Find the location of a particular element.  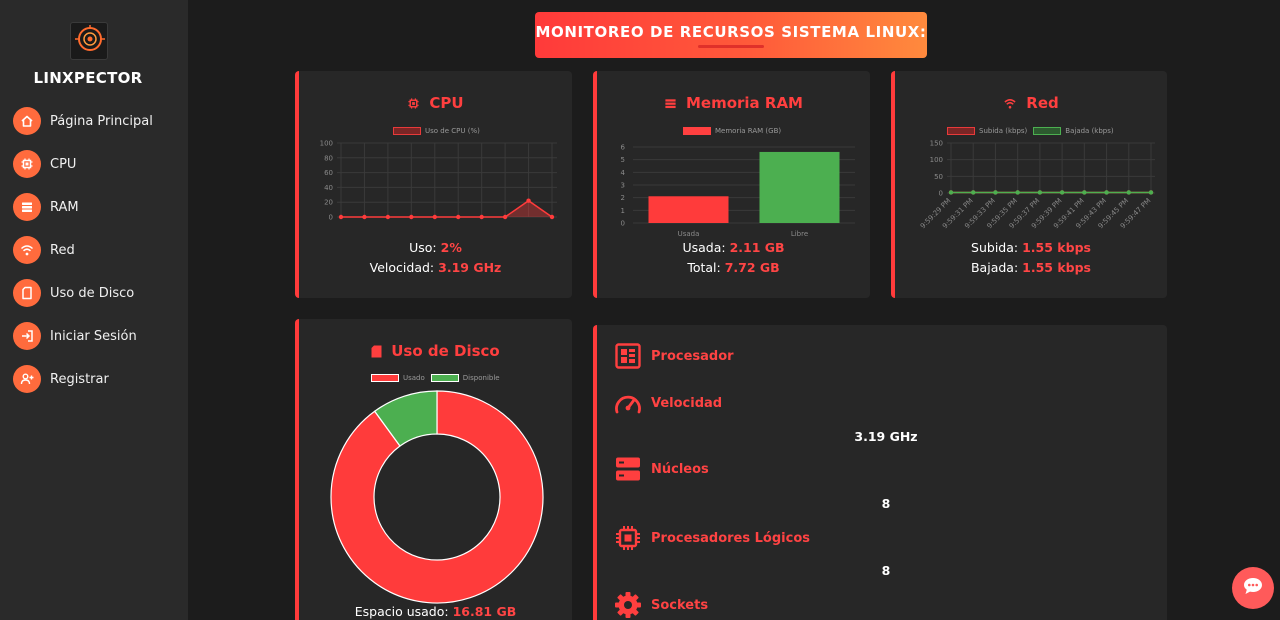

net-chart-legend: Subida (kbps) Bajada (kbps) is located at coordinates (1030, 131).